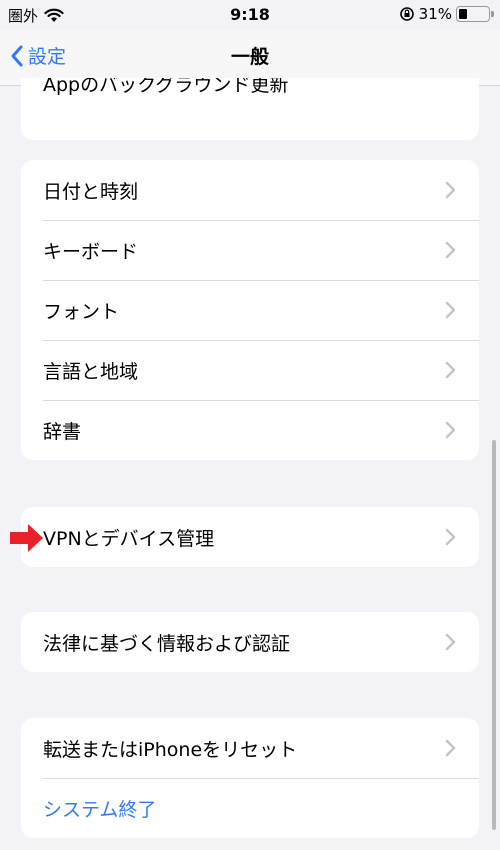 This screenshot has height=850, width=500. I want to click on row-label: 言語と地域, so click(91, 371).